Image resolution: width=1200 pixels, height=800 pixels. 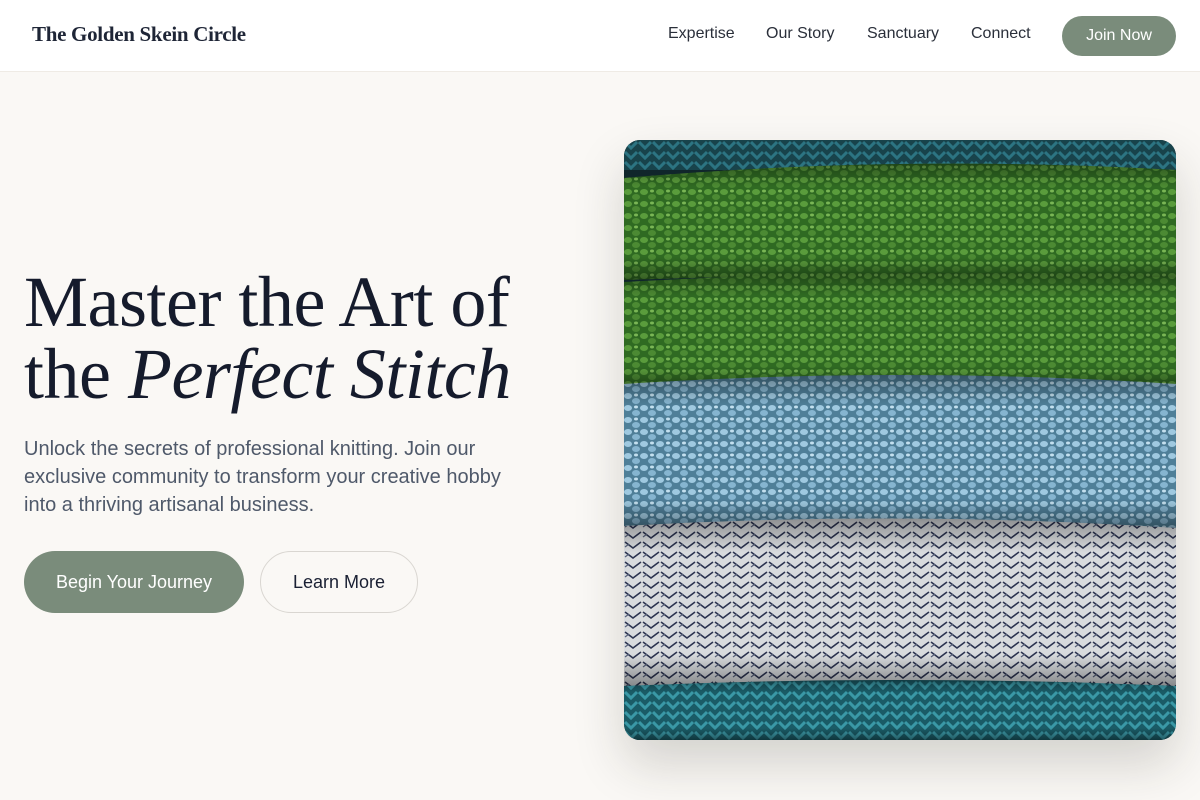 I want to click on nav-link-expertise: Expertise, so click(x=701, y=34).